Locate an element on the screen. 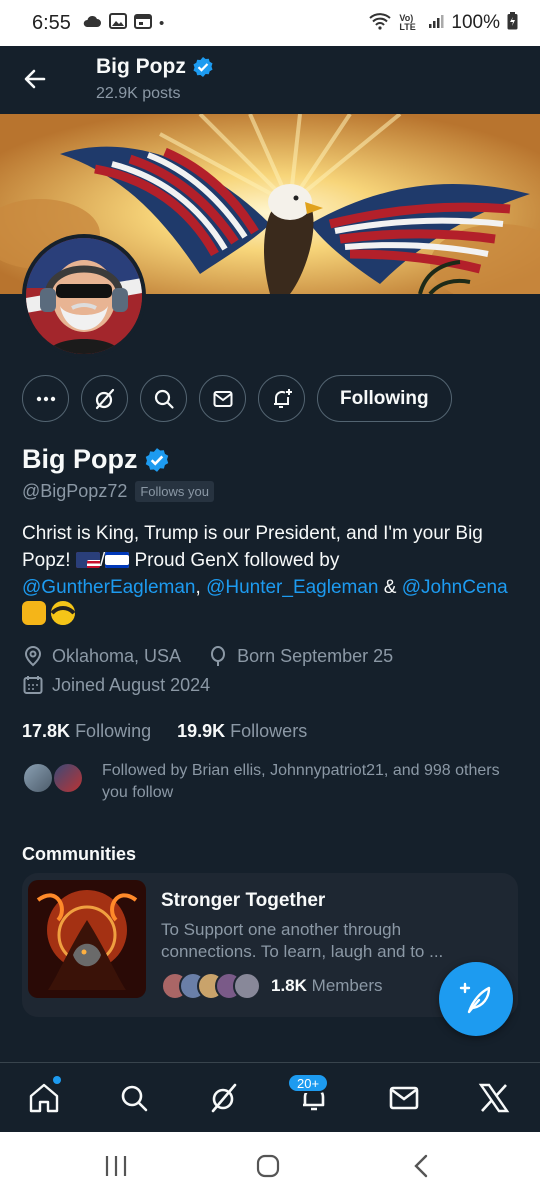 Image resolution: width=540 pixels, height=1200 pixels. tab-home is located at coordinates (44, 1098).